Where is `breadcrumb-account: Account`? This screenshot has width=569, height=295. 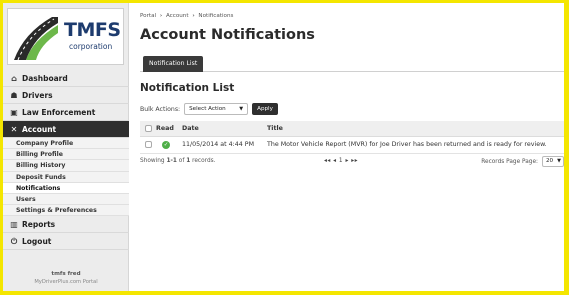 breadcrumb-account: Account is located at coordinates (177, 16).